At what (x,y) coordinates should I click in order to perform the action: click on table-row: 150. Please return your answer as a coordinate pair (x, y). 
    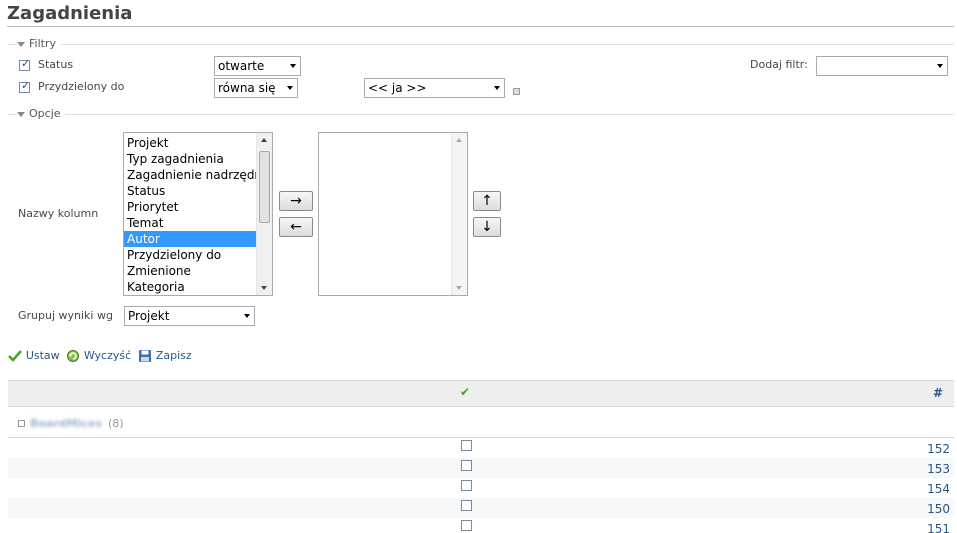
    Looking at the image, I should click on (481, 508).